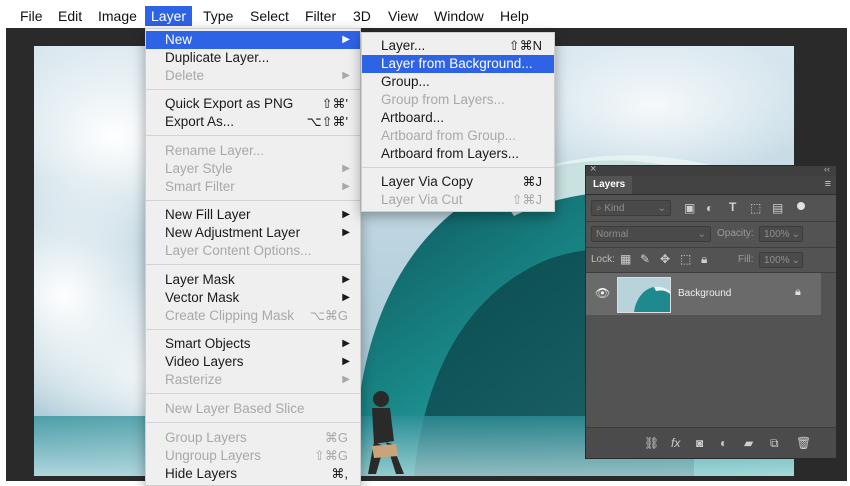  Describe the element at coordinates (320, 16) in the screenshot. I see `menu-filter: Filter` at that location.